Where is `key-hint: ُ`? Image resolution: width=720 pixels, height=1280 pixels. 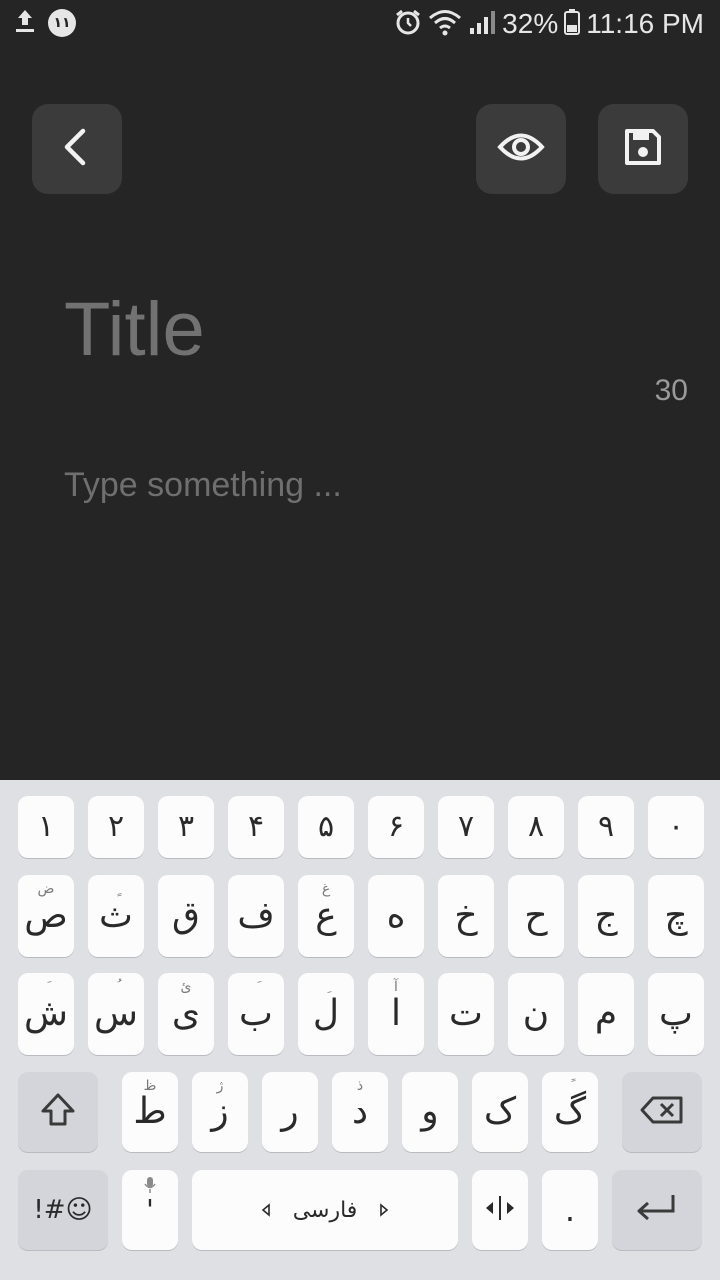 key-hint: ُ is located at coordinates (116, 987).